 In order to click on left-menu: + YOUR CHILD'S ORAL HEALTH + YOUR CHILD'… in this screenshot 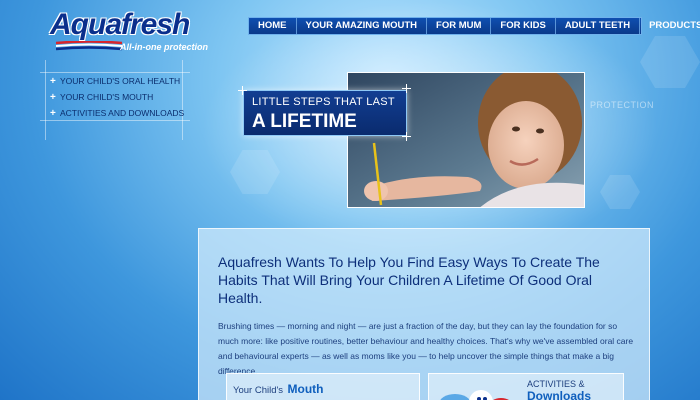, I will do `click(117, 97)`.